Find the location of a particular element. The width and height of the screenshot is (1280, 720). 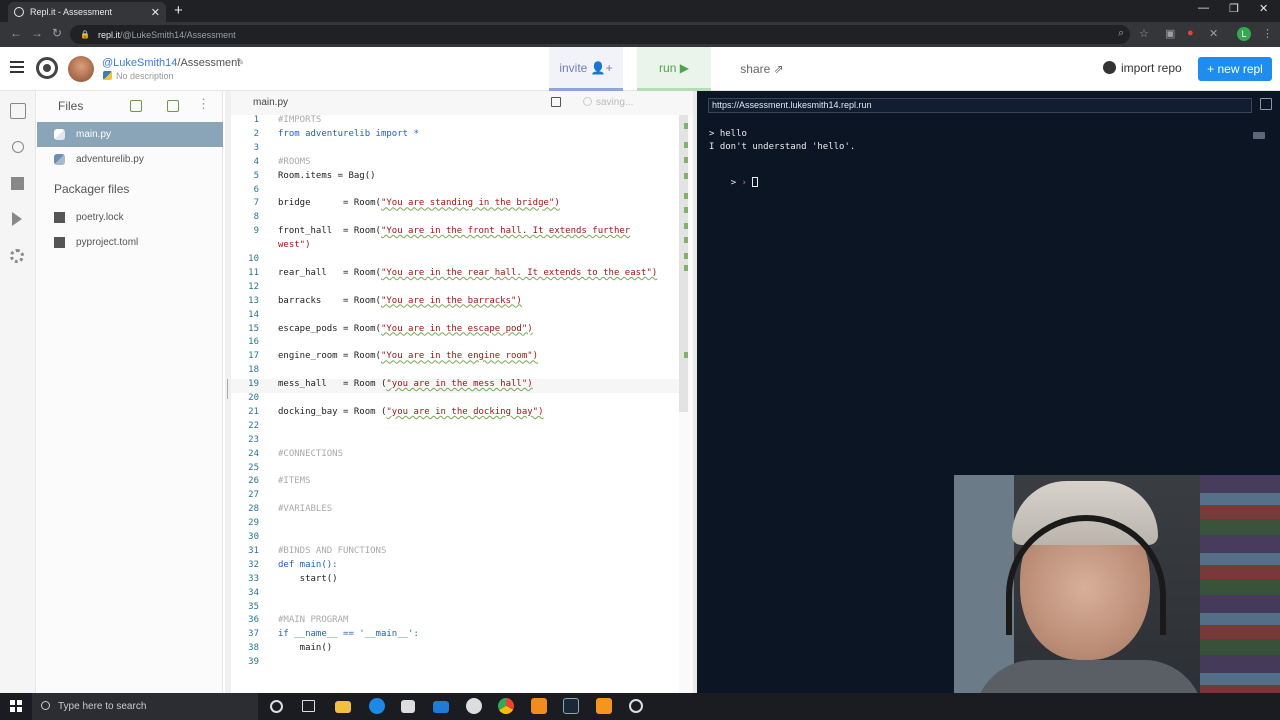

debugger-icon is located at coordinates (17, 219).